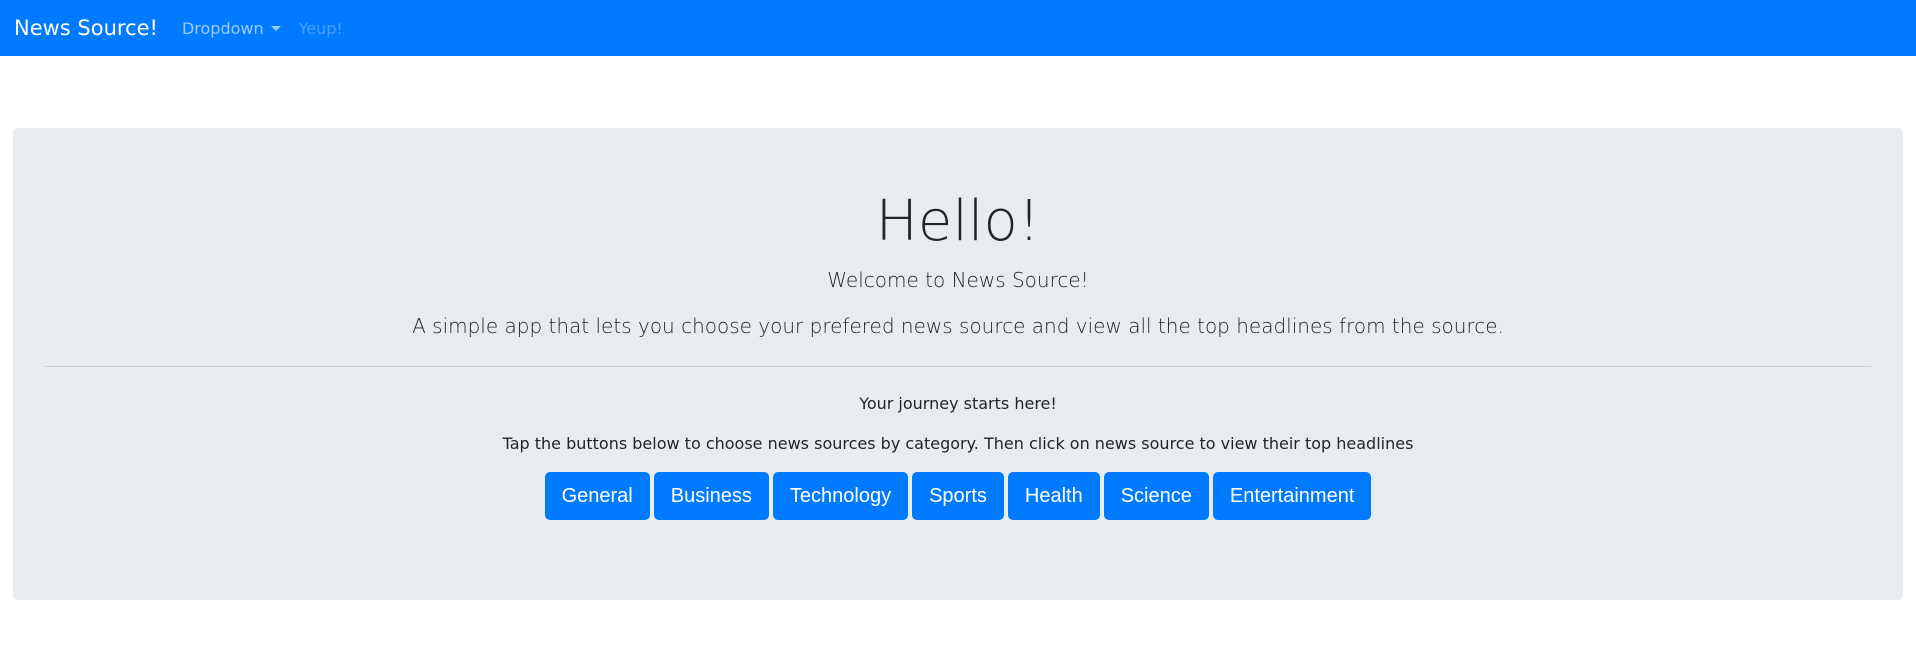 This screenshot has width=1916, height=668. What do you see at coordinates (958, 280) in the screenshot?
I see `welcome-text: Welcome to News Source!` at bounding box center [958, 280].